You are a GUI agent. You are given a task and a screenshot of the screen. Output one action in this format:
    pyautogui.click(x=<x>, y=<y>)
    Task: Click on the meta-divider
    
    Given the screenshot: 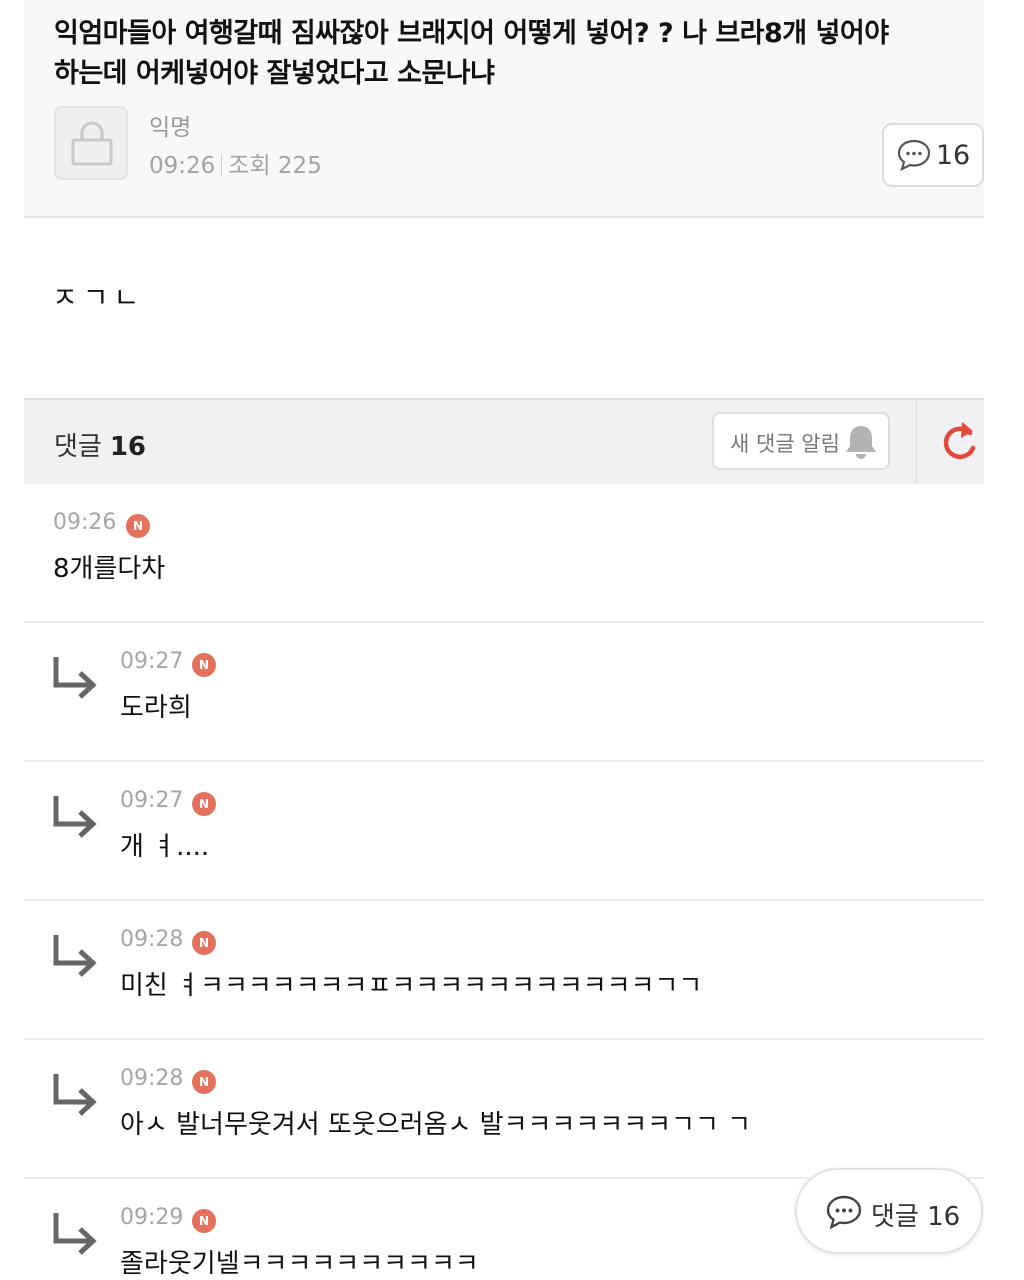 What is the action you would take?
    pyautogui.click(x=222, y=165)
    